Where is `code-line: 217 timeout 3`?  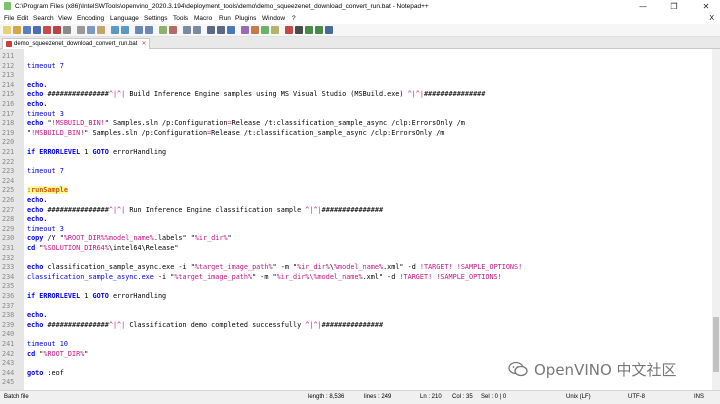
code-line: 217 timeout 3 is located at coordinates (356, 114).